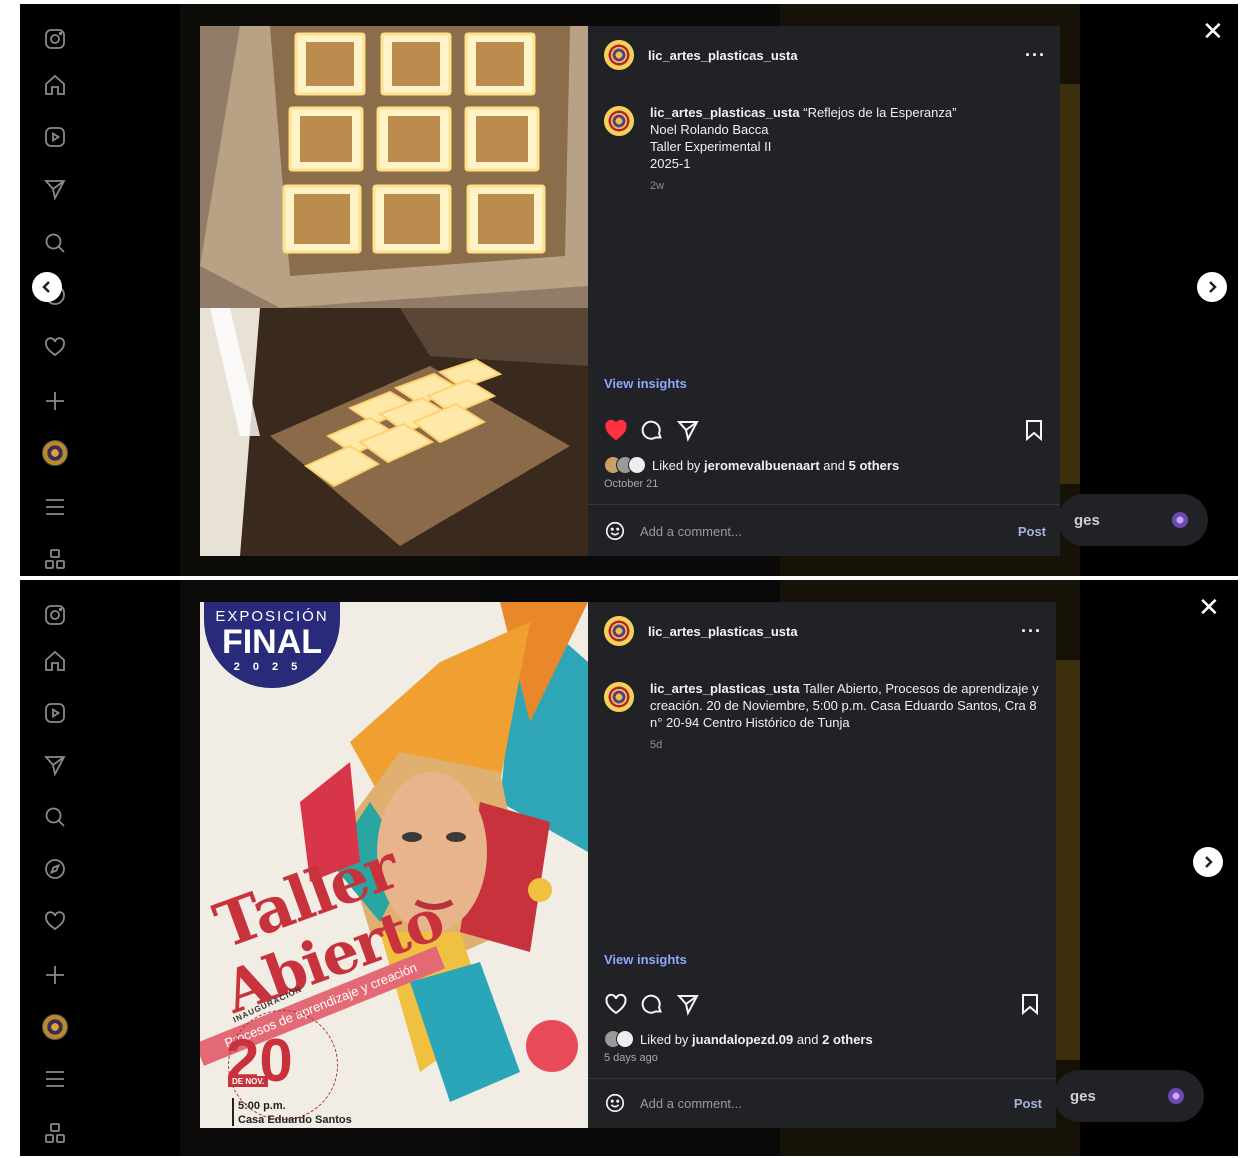 This screenshot has width=1248, height=1158. Describe the element at coordinates (631, 1058) in the screenshot. I see `post-date: 5 days ago` at that location.